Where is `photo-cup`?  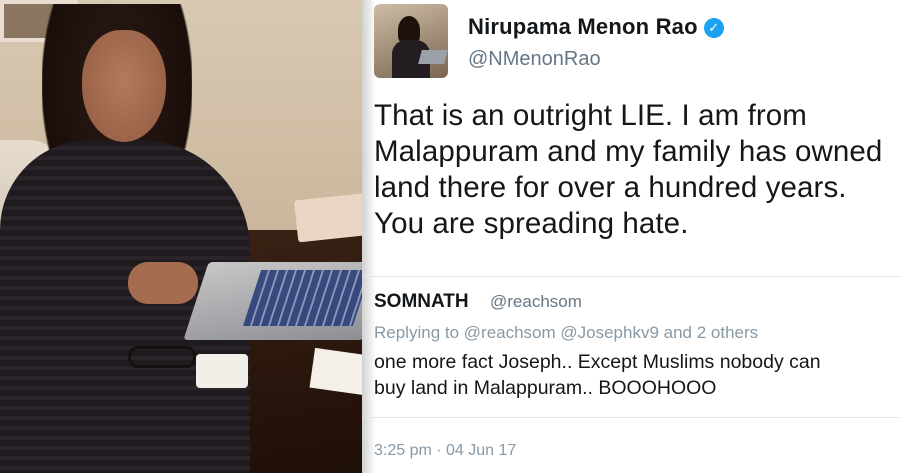
photo-cup is located at coordinates (222, 371).